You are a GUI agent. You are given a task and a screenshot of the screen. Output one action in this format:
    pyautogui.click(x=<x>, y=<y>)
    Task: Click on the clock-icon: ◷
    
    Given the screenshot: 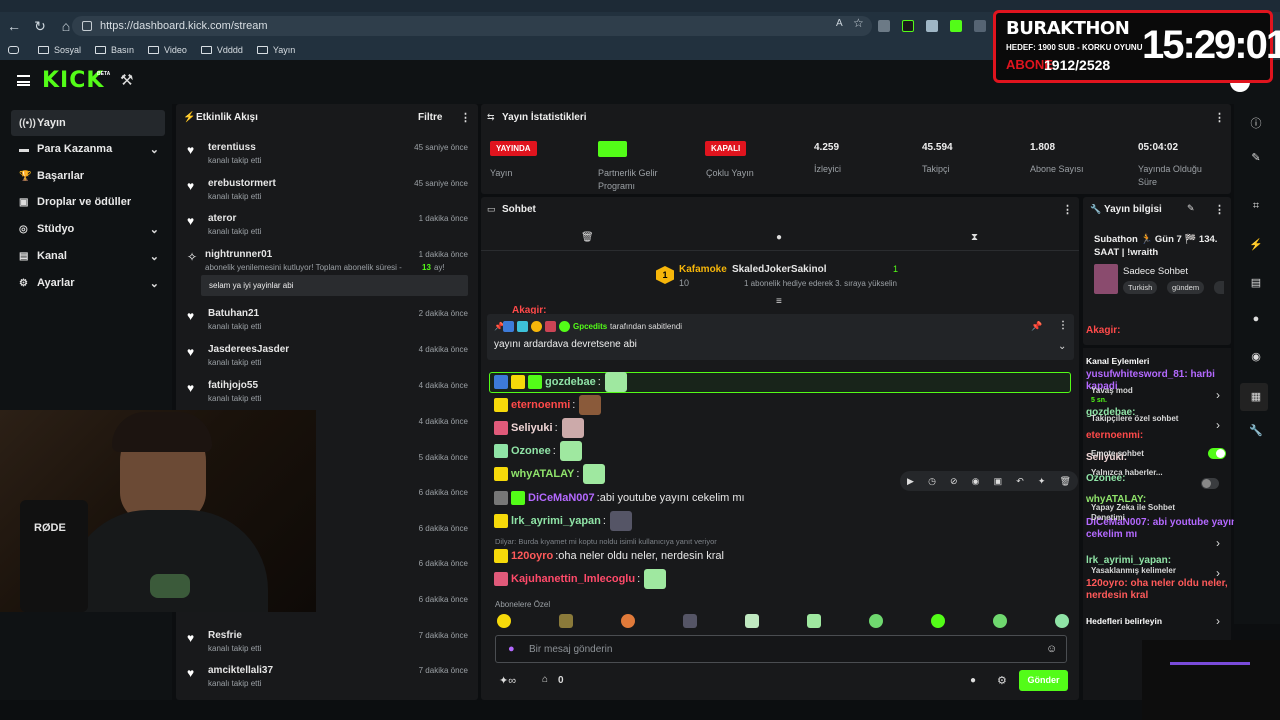 What is the action you would take?
    pyautogui.click(x=932, y=481)
    